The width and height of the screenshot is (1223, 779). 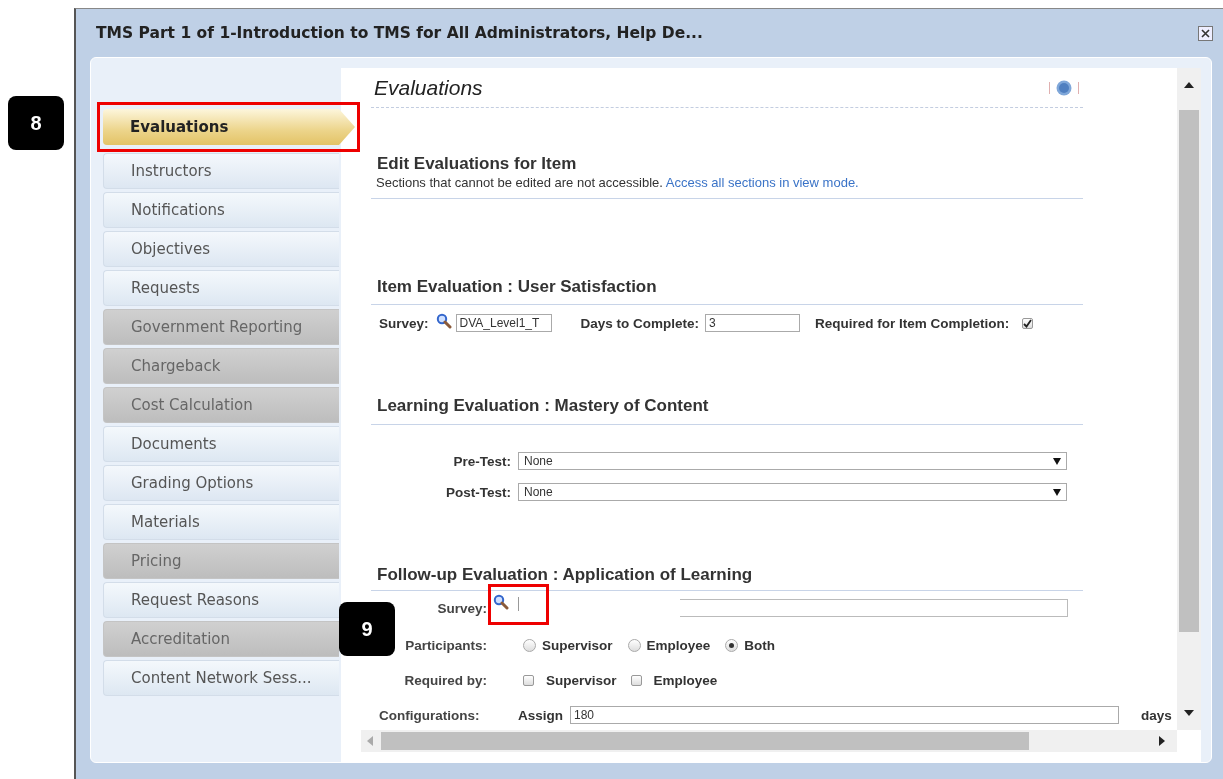 What do you see at coordinates (221, 483) in the screenshot?
I see `sidebar-item: Grading Options` at bounding box center [221, 483].